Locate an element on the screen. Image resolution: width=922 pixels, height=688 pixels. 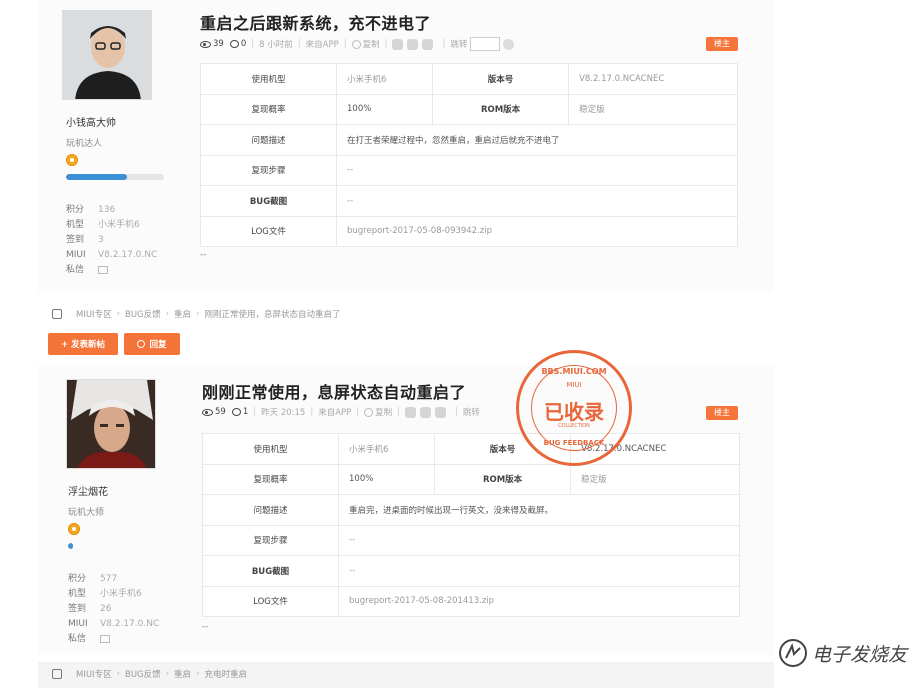
reply-button: 回复 is located at coordinates (152, 344).